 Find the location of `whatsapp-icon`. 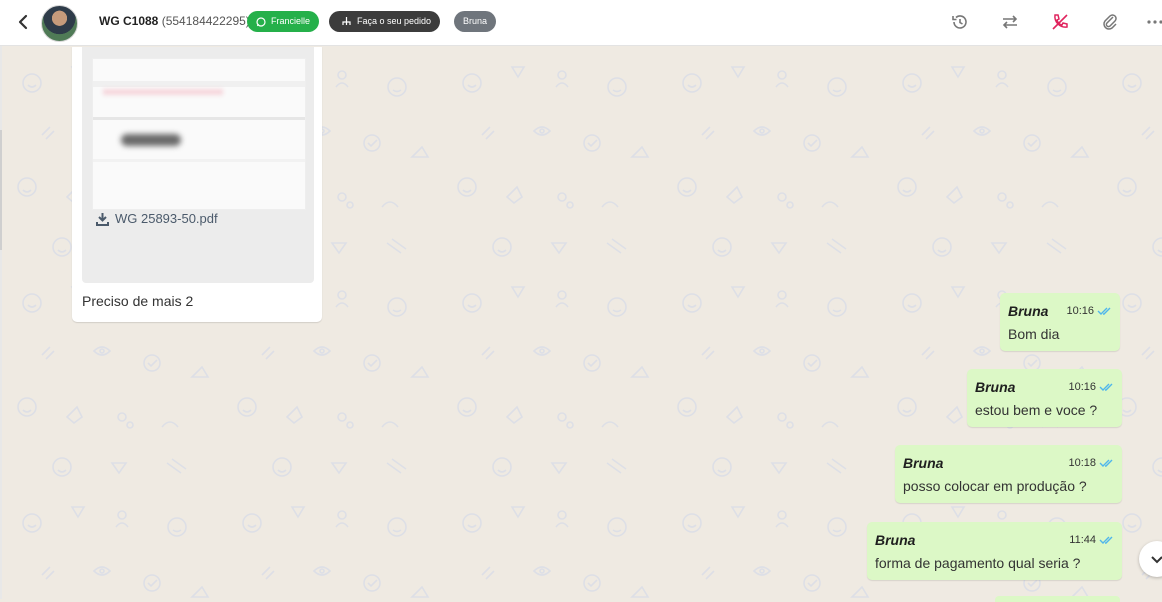

whatsapp-icon is located at coordinates (261, 21).